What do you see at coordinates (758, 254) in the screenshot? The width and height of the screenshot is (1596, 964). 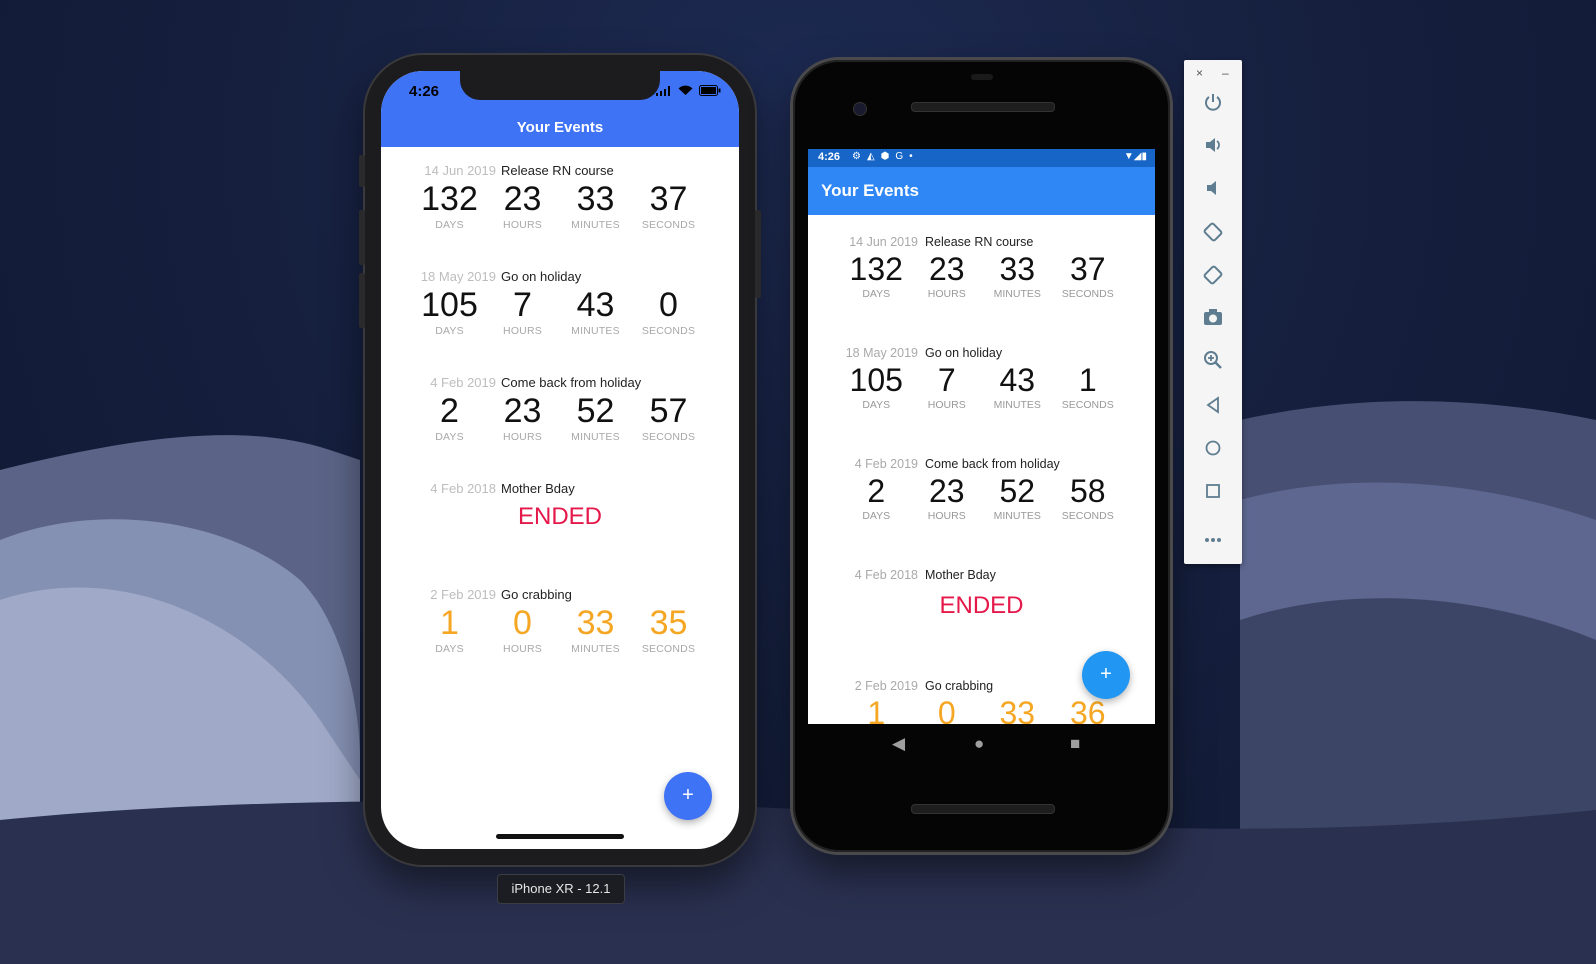 I see `side-button` at bounding box center [758, 254].